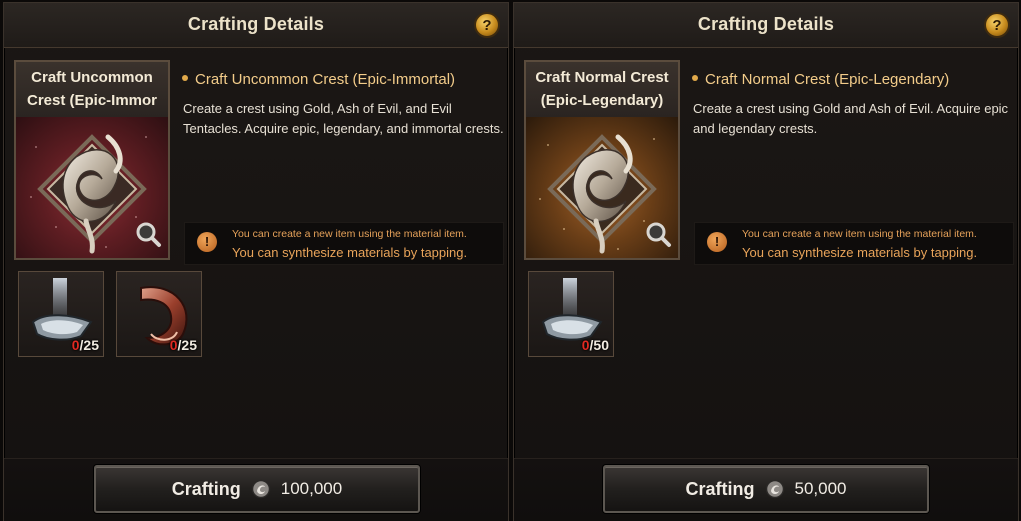 This screenshot has width=1021, height=521. I want to click on recipe-title: Craft Normal Crest (Epic-Legendary), so click(852, 79).